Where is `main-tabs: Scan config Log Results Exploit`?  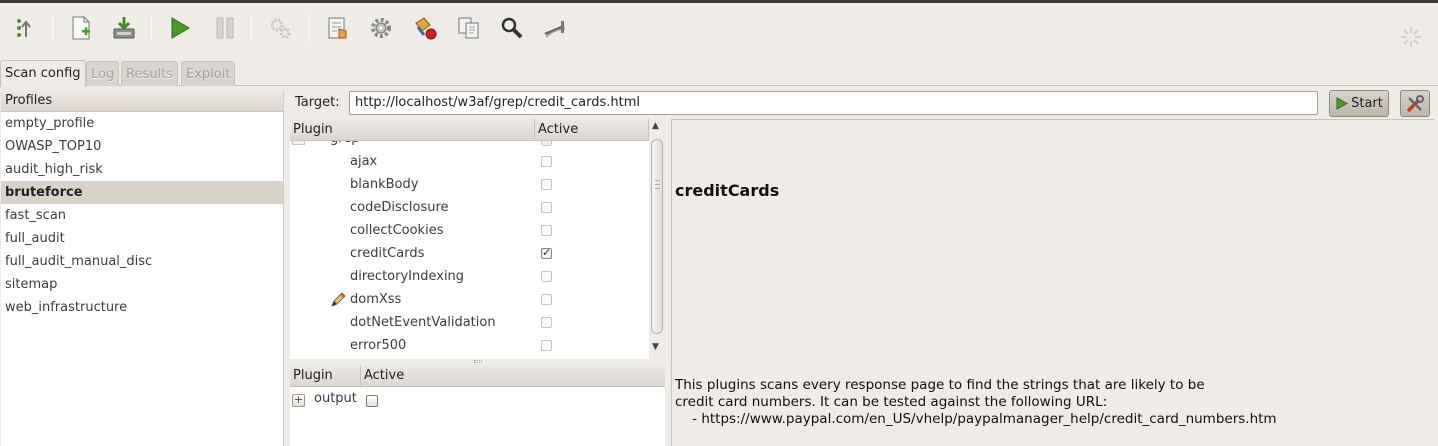
main-tabs: Scan config Log Results Exploit is located at coordinates (719, 72).